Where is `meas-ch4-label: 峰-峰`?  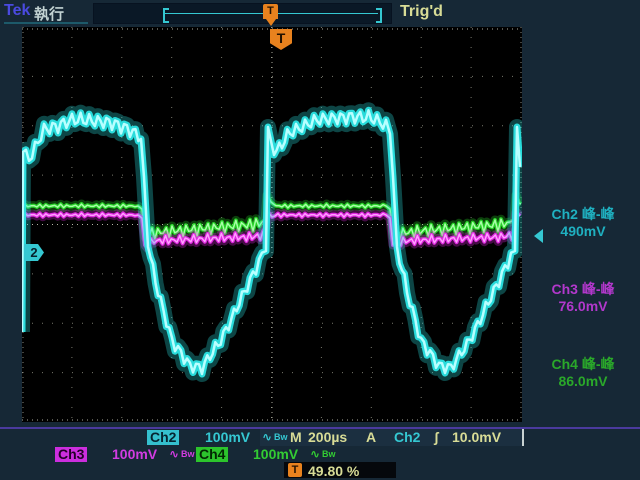
meas-ch4-label: 峰-峰 is located at coordinates (598, 364).